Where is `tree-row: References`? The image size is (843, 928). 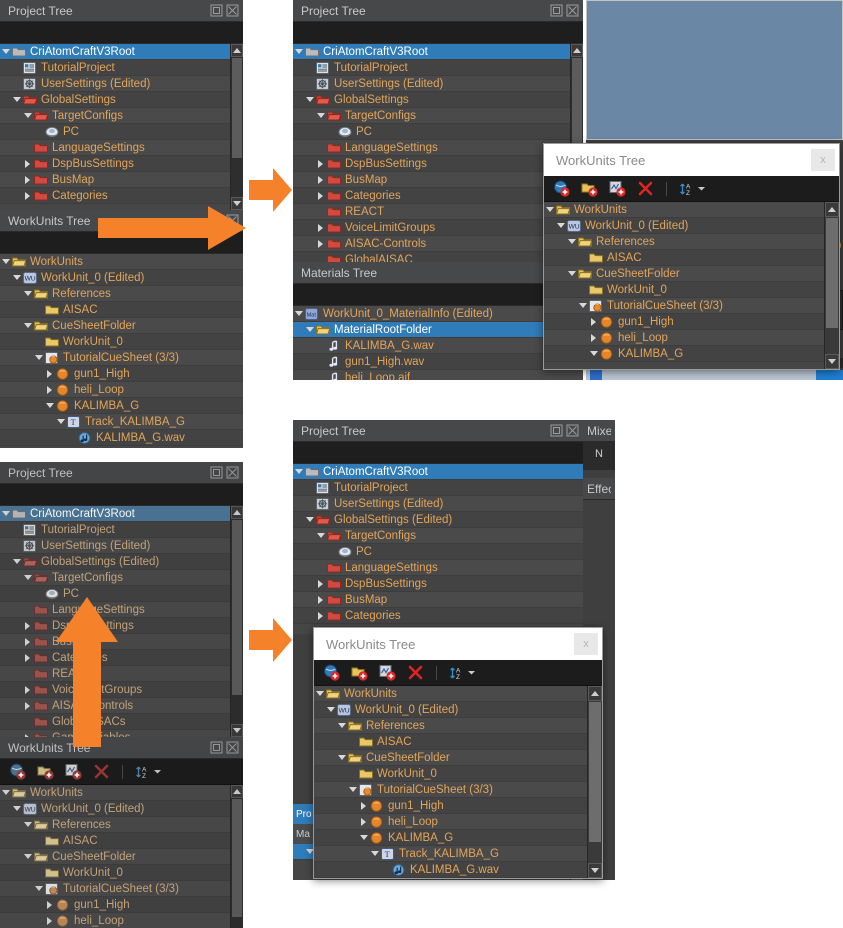 tree-row: References is located at coordinates (121, 294).